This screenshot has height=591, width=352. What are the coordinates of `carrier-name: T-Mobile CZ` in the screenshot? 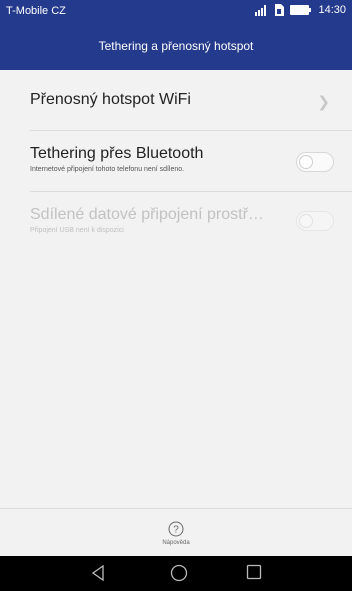 It's located at (36, 11).